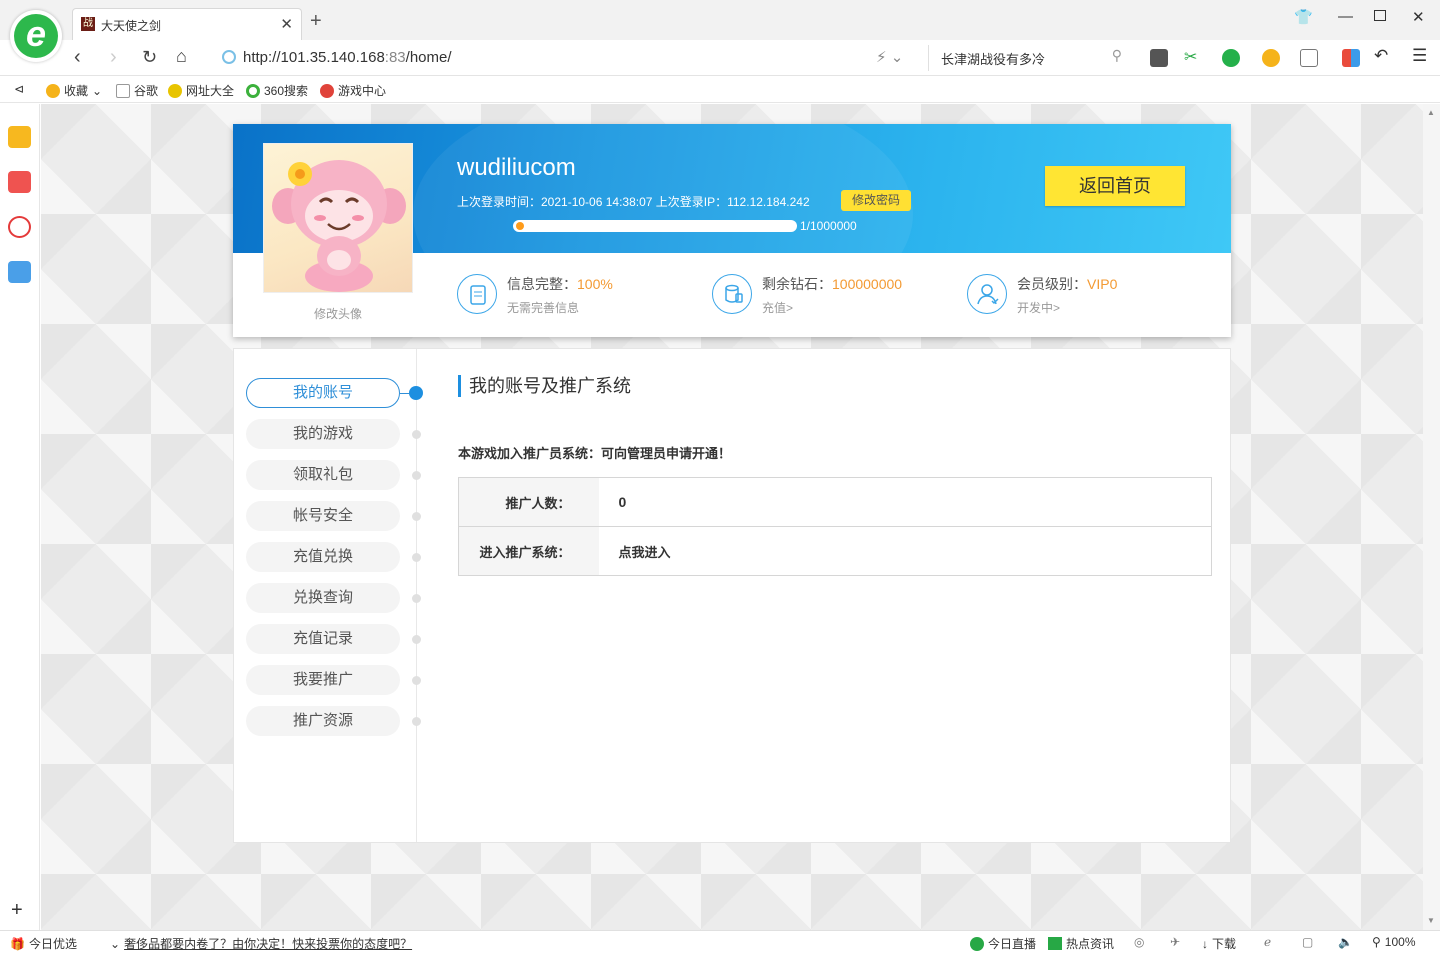 Image resolution: width=1440 pixels, height=954 pixels. Describe the element at coordinates (1175, 942) in the screenshot. I see `pin-icon: ✈` at that location.